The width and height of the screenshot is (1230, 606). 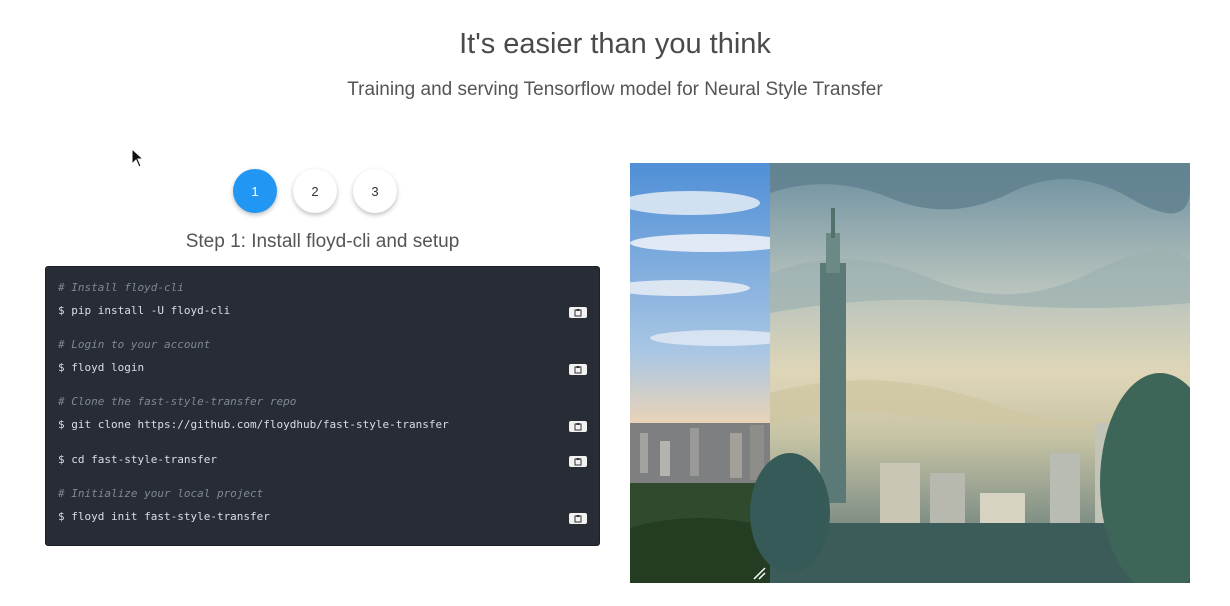 What do you see at coordinates (161, 493) in the screenshot?
I see `code-comment: # Initialize your local project` at bounding box center [161, 493].